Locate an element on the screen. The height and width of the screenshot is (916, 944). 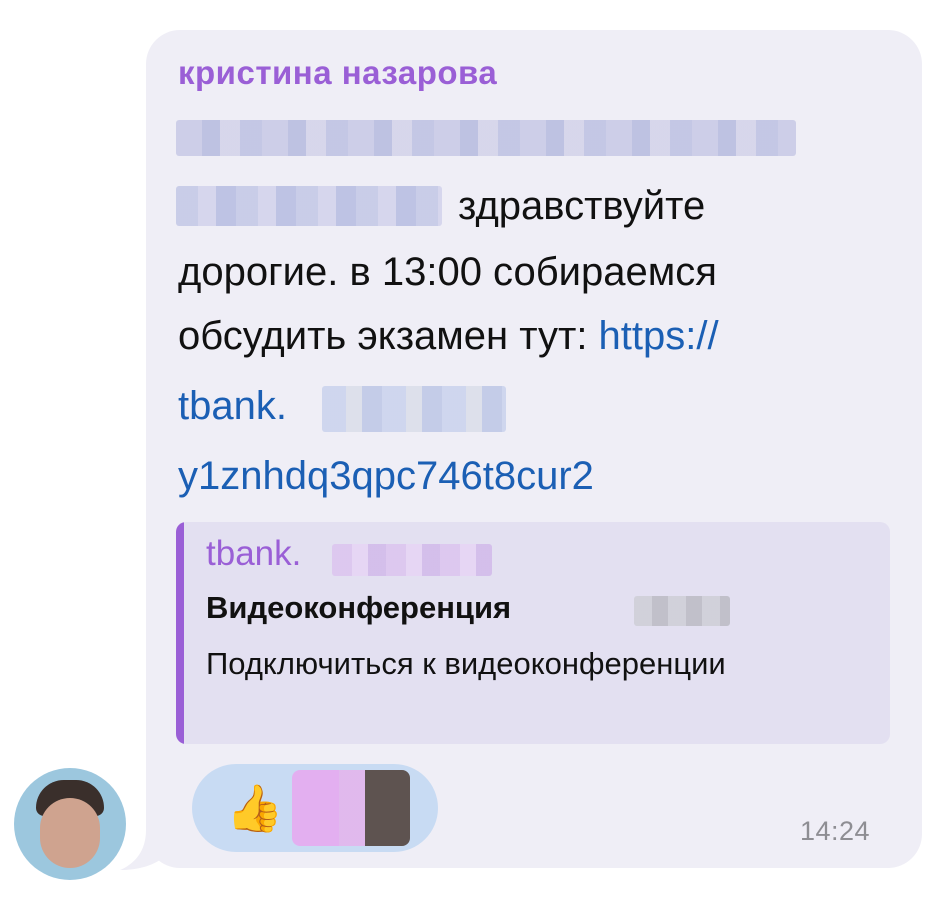
redacted-title-part is located at coordinates (682, 611).